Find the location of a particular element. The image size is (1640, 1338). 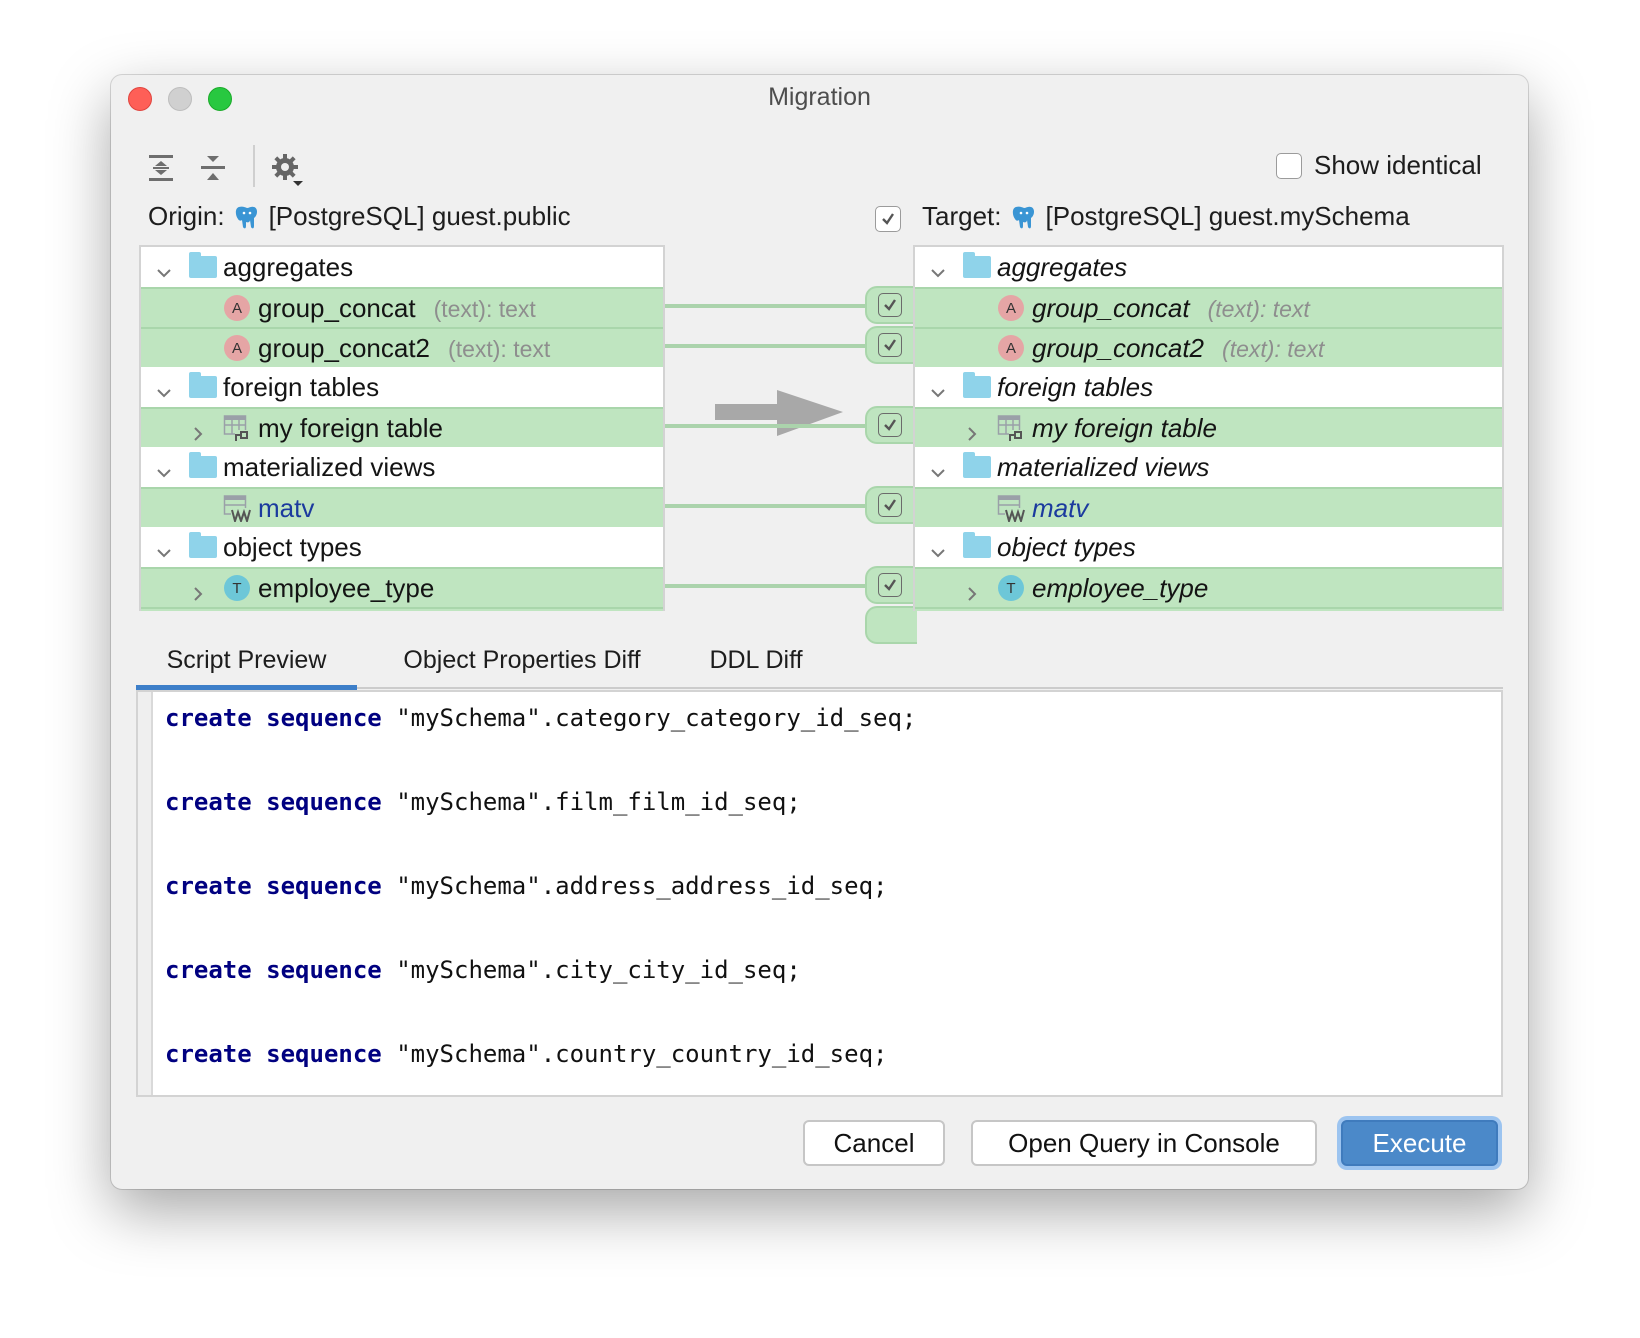

tree-item-label: my foreign table is located at coordinates (1124, 427).